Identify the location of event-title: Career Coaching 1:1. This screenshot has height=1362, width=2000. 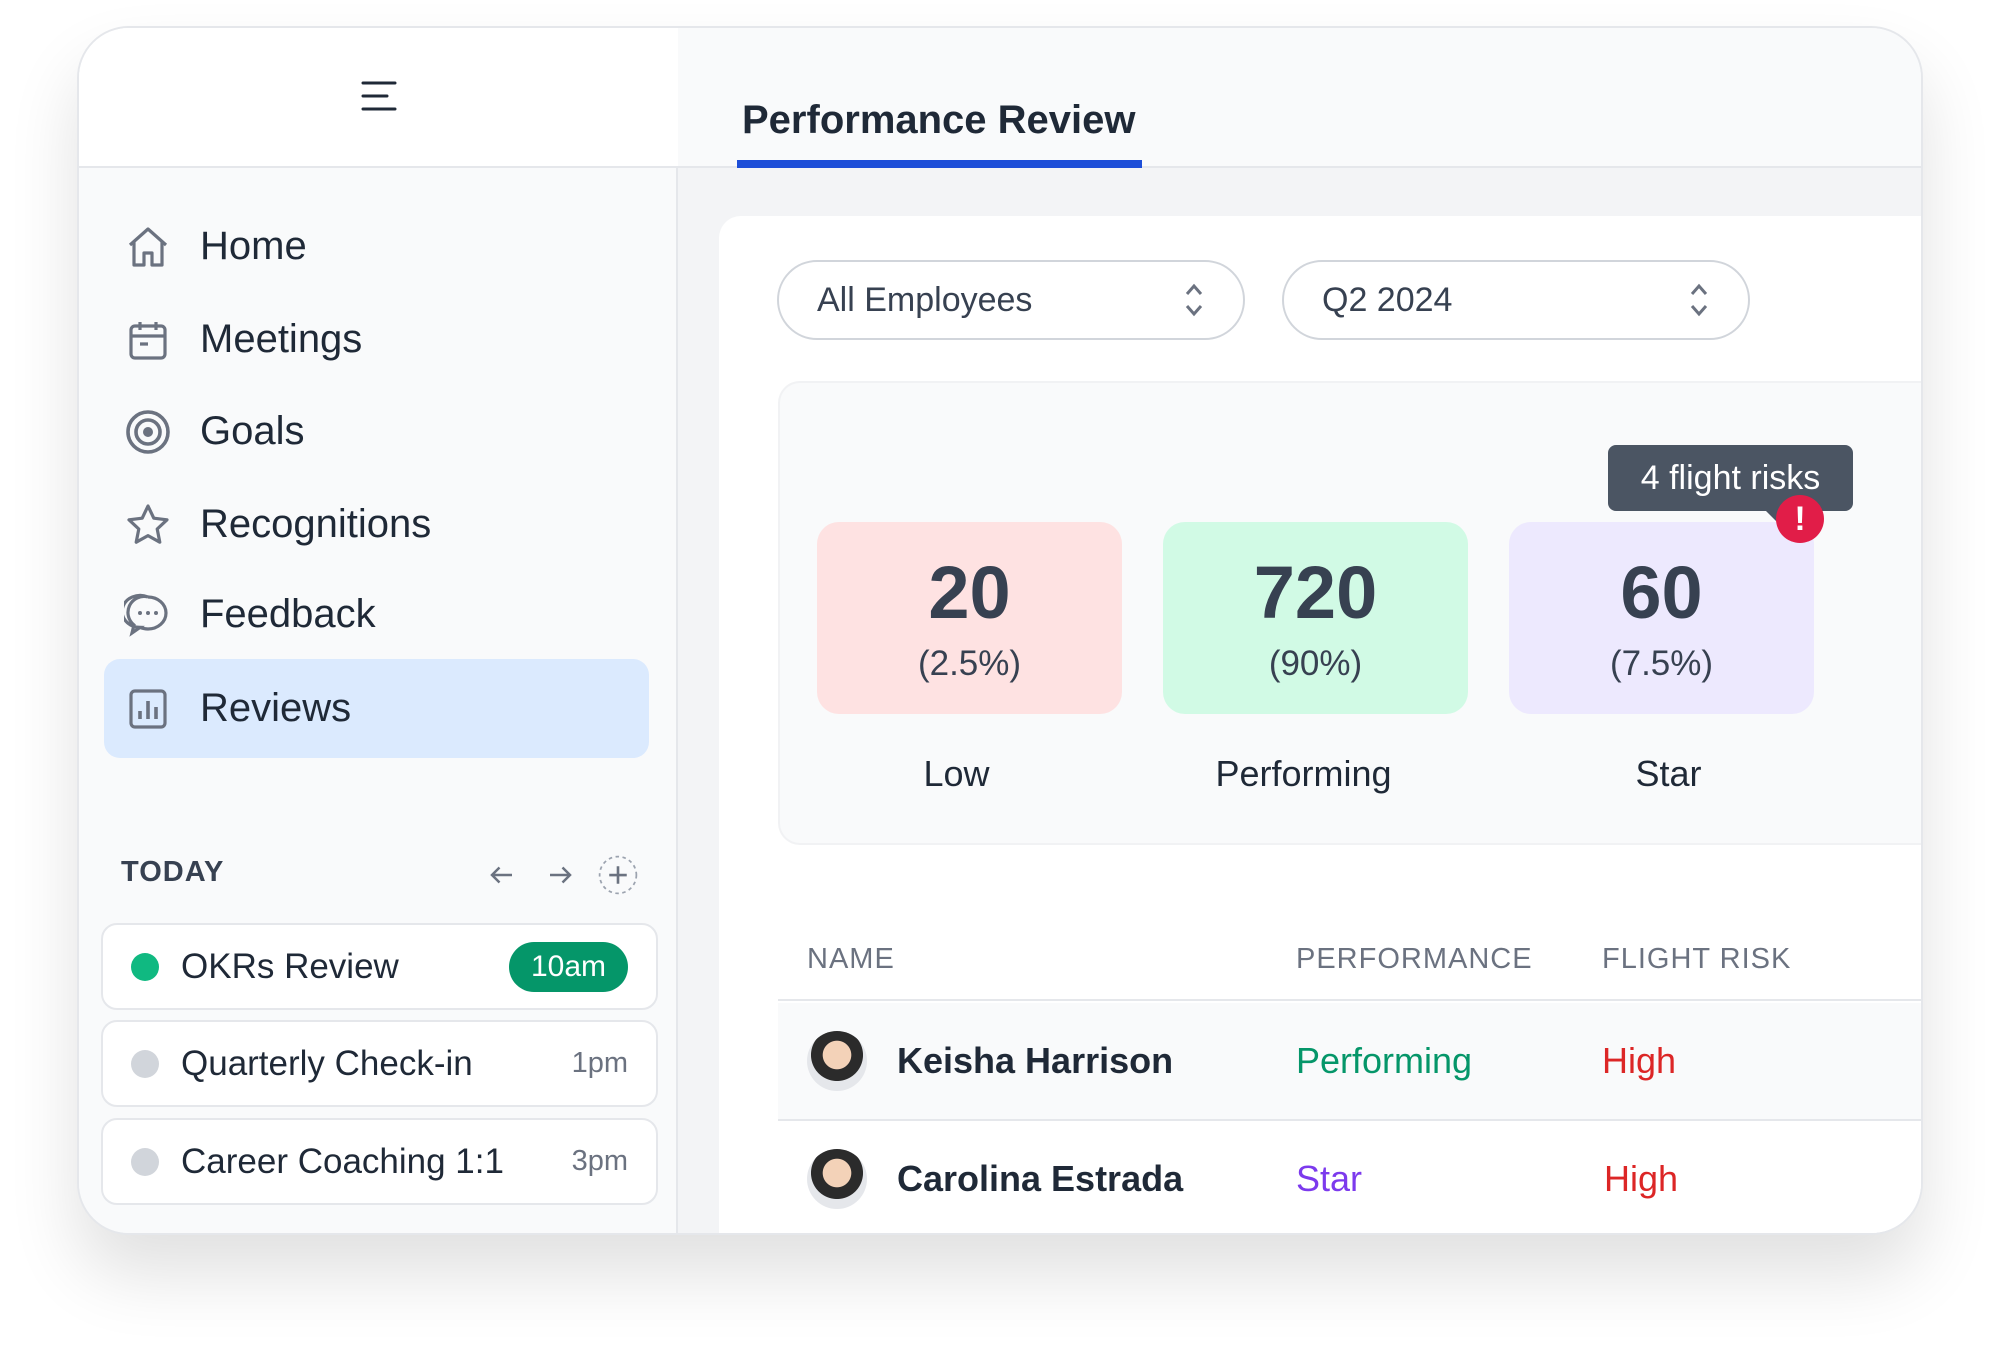
(342, 1161).